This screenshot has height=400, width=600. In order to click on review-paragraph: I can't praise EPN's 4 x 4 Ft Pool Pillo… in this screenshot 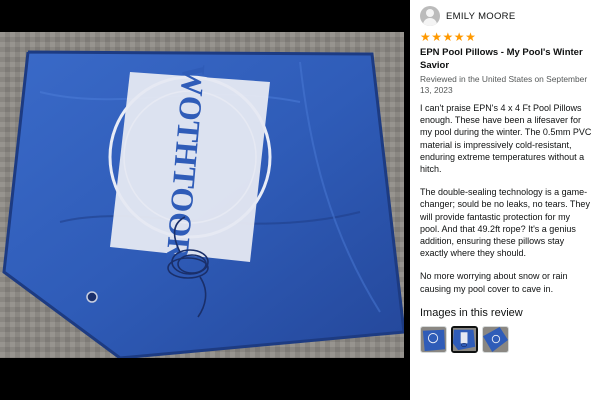, I will do `click(506, 139)`.